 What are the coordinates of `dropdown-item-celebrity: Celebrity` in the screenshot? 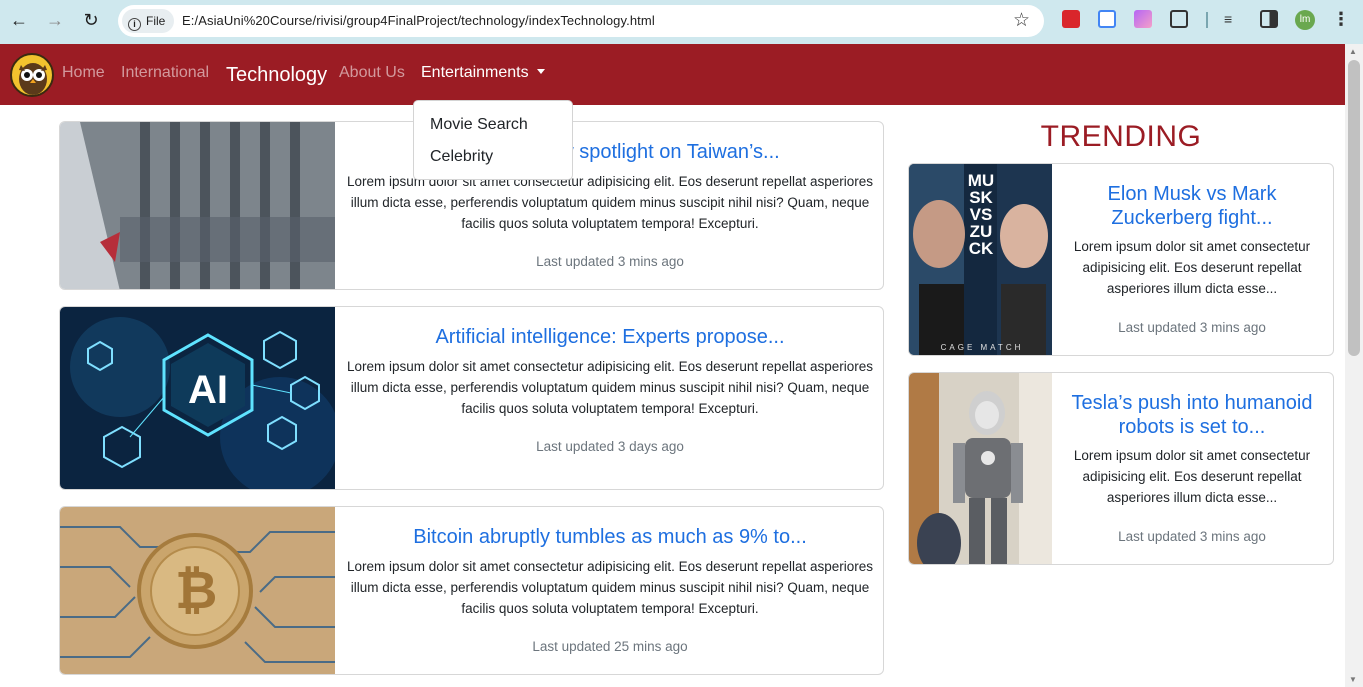 It's located at (461, 157).